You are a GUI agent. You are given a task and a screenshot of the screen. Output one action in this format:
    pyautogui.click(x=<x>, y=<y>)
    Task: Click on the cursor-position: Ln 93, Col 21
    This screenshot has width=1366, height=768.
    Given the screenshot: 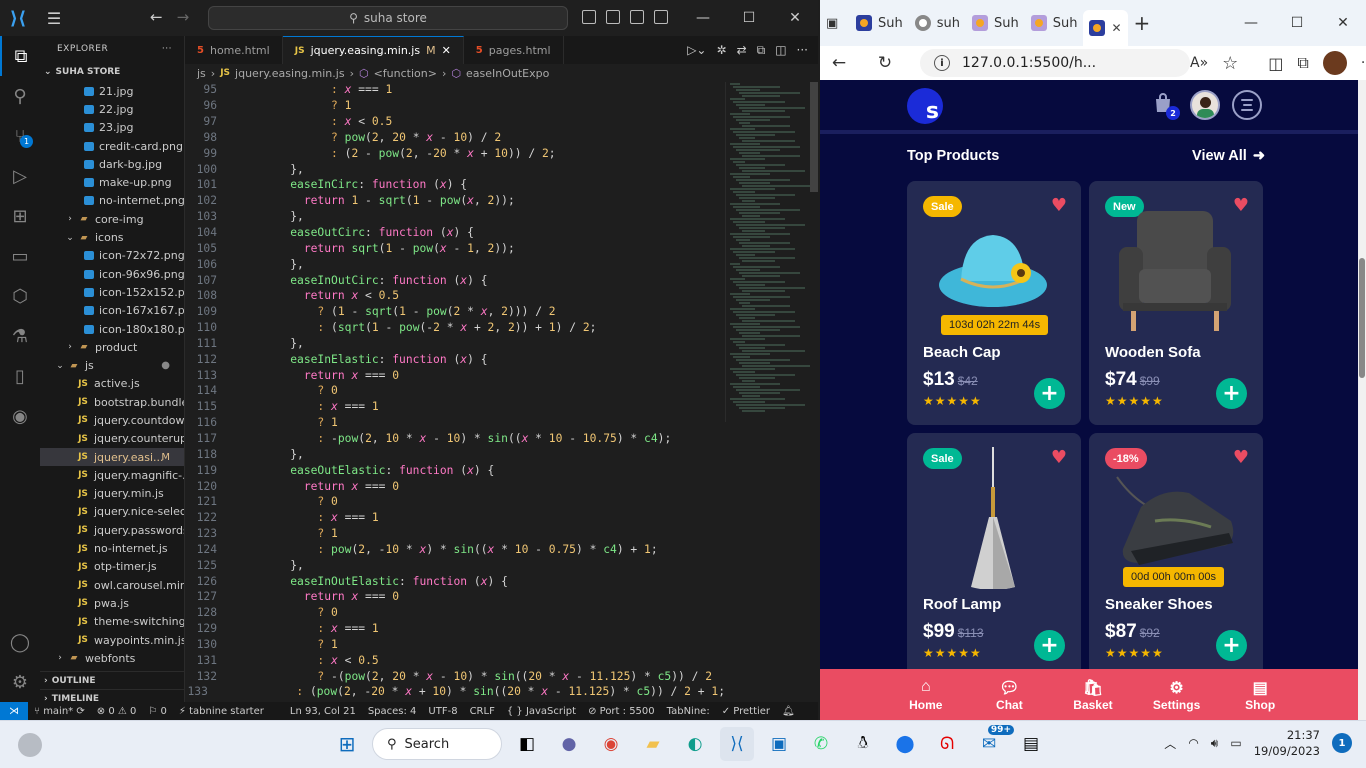 What is the action you would take?
    pyautogui.click(x=323, y=711)
    